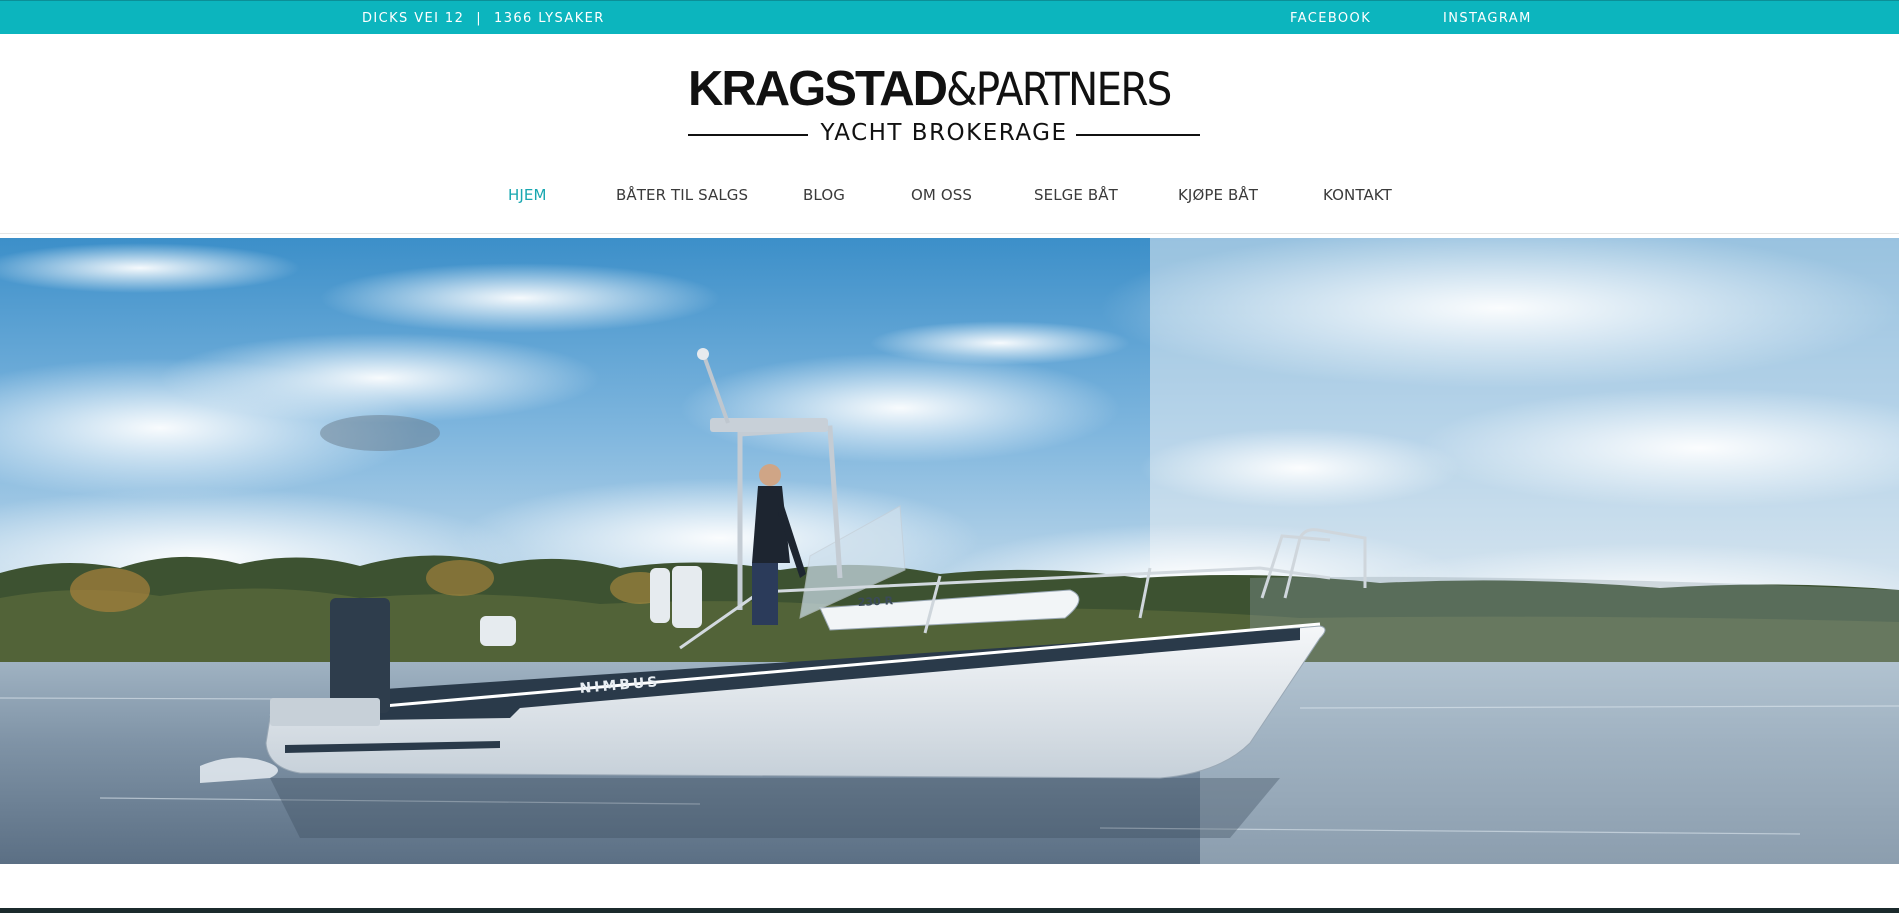 Image resolution: width=1899 pixels, height=913 pixels. I want to click on logo-rule-left, so click(748, 135).